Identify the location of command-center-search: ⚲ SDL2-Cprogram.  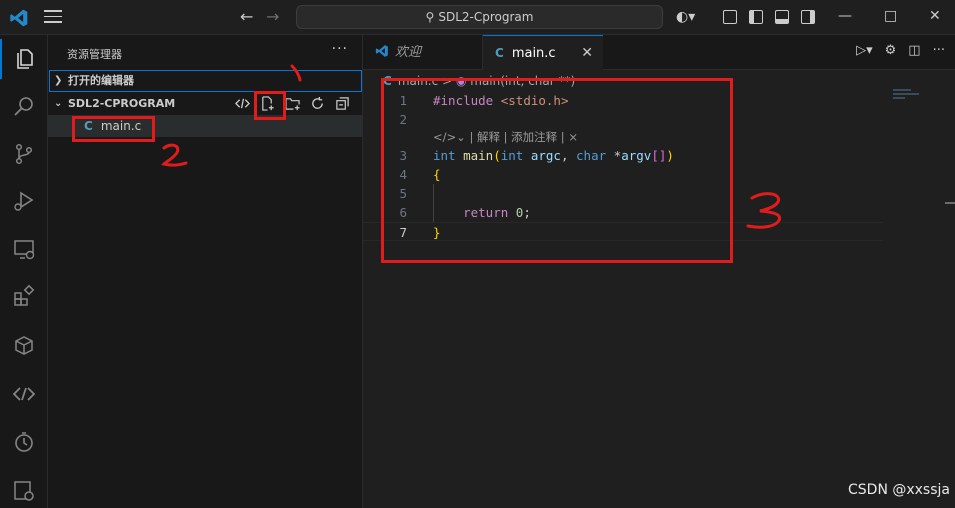
(479, 17).